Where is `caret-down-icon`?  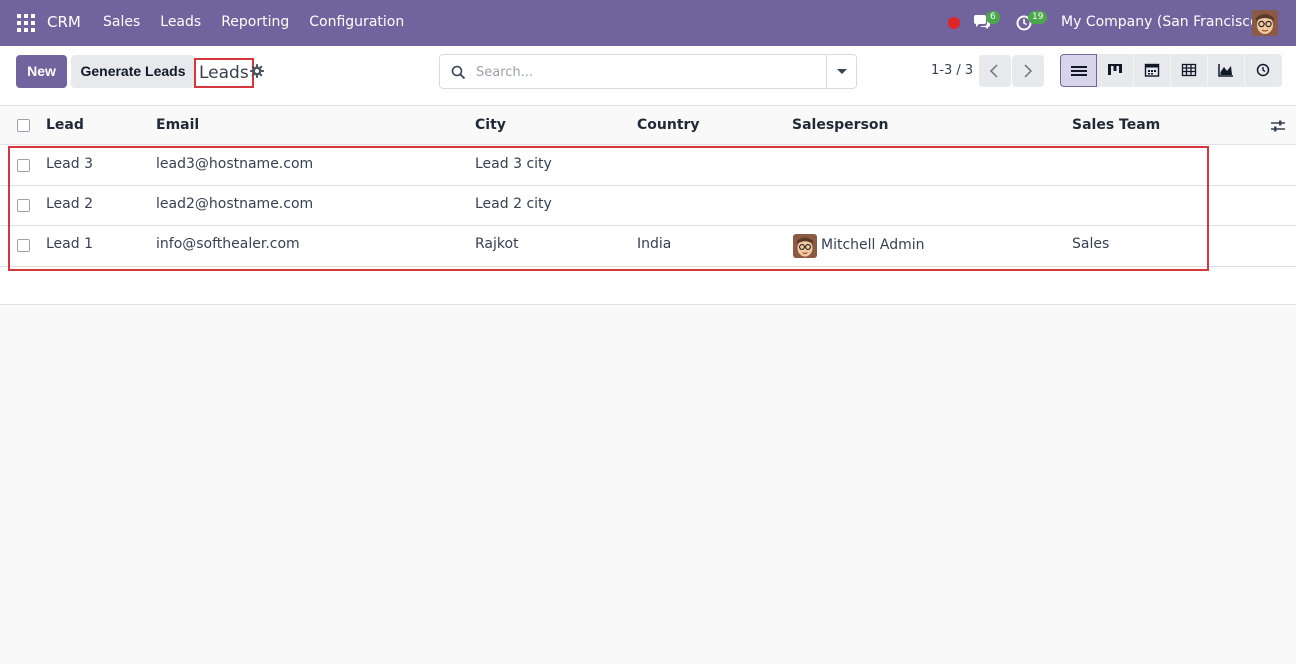
caret-down-icon is located at coordinates (842, 71).